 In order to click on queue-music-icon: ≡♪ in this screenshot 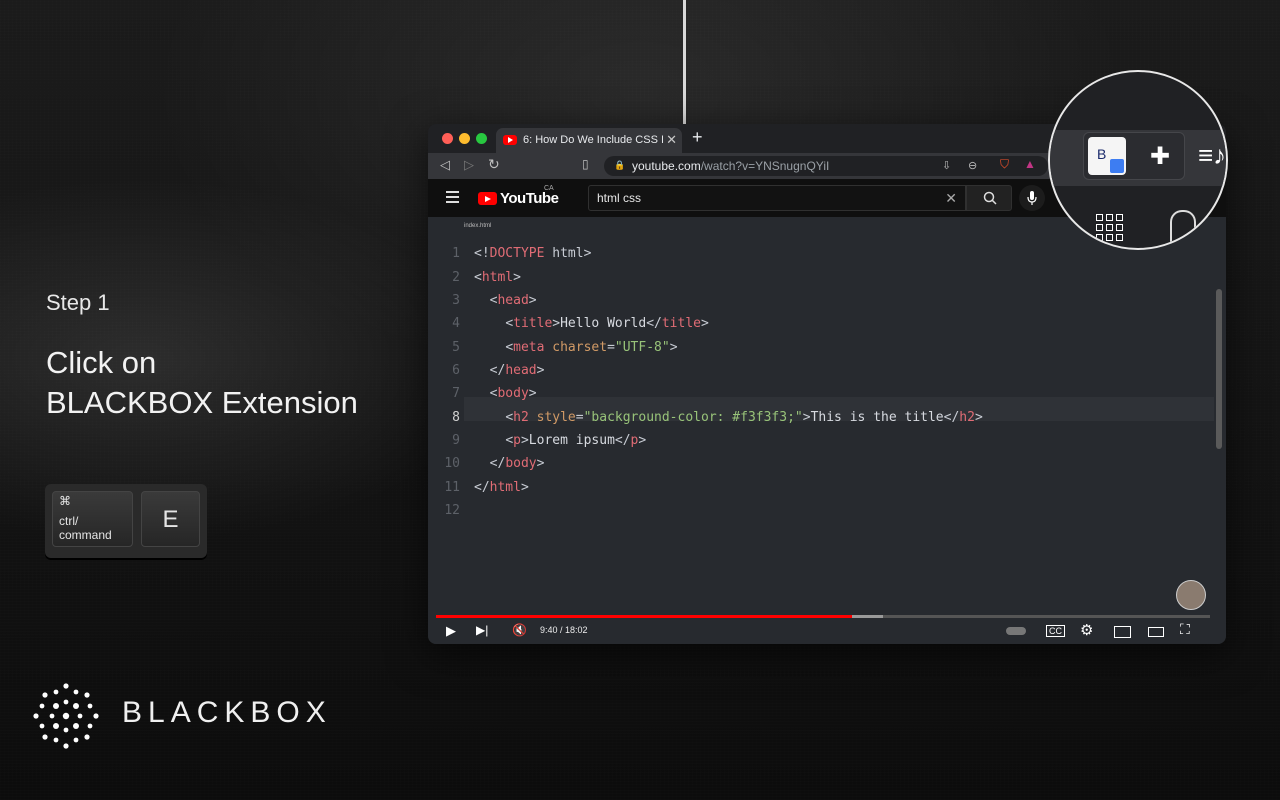, I will do `click(1212, 155)`.